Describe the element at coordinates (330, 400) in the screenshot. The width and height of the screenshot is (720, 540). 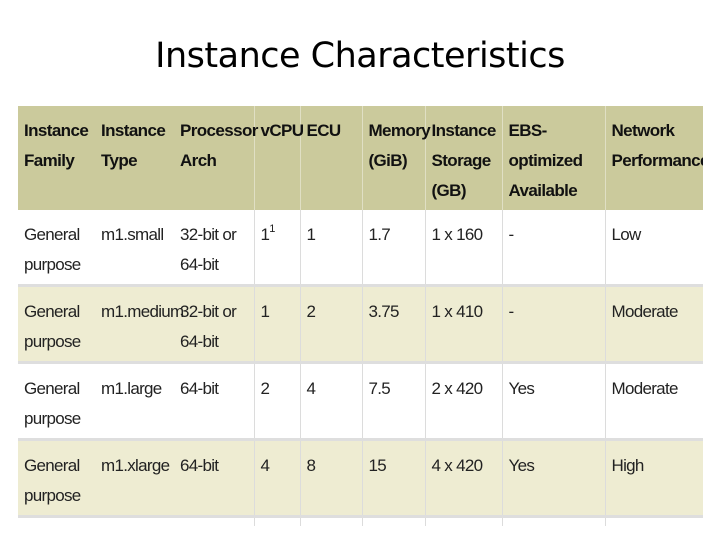
I see `cell-ecu: 4` at that location.